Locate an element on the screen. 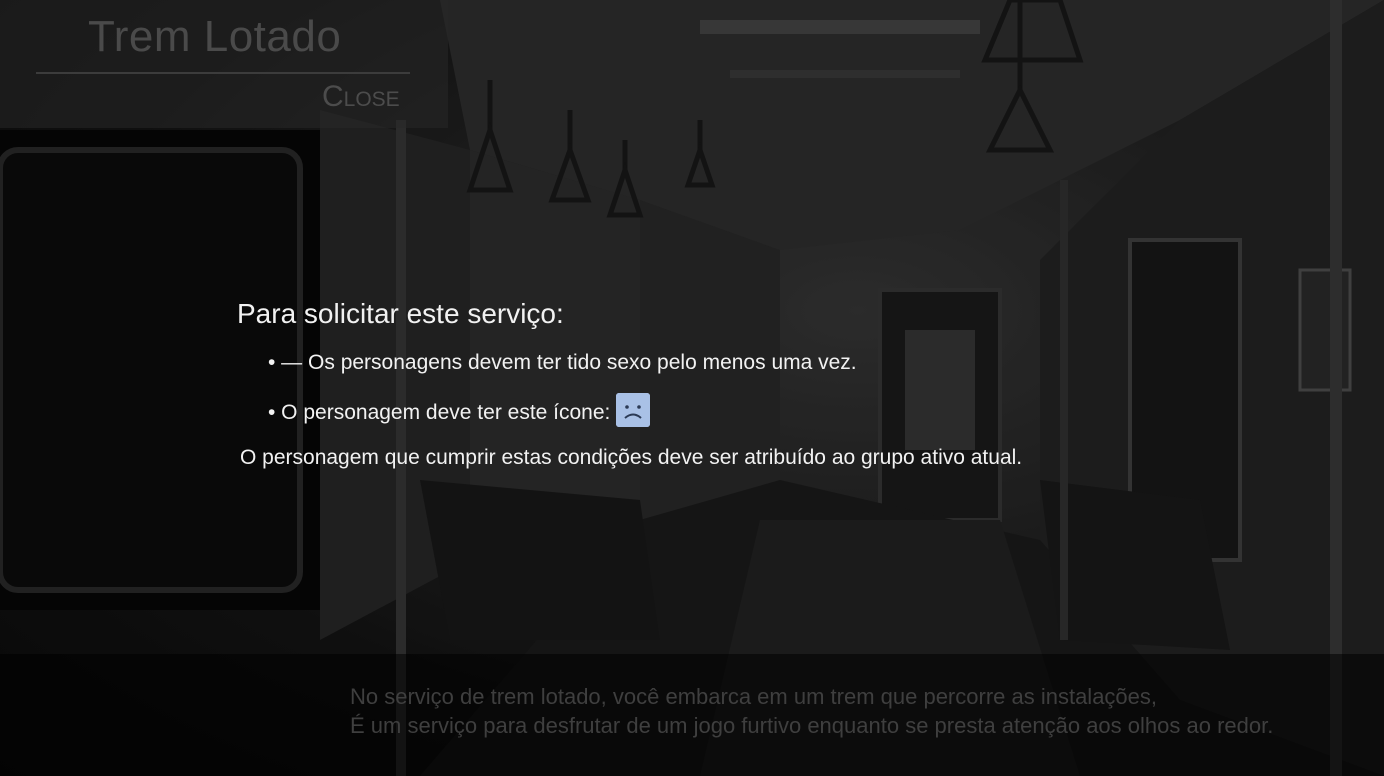  title-divider is located at coordinates (223, 73).